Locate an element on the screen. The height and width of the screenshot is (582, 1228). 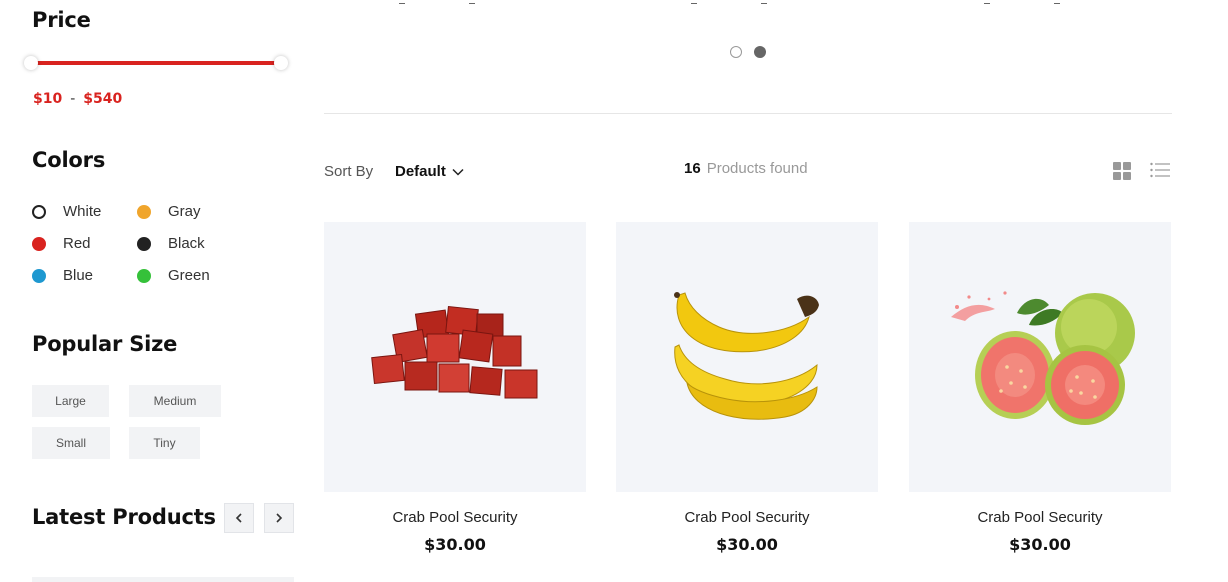
latest-next-button is located at coordinates (279, 518).